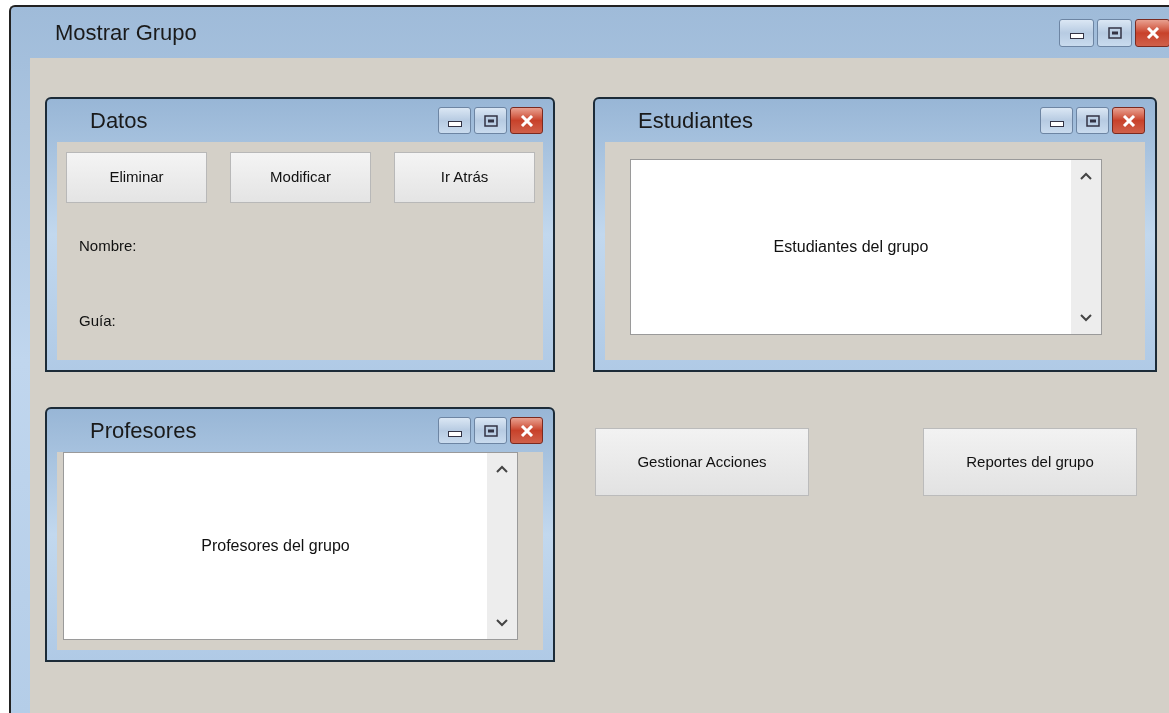  Describe the element at coordinates (702, 462) in the screenshot. I see `action-button: Gestionar Acciones` at that location.